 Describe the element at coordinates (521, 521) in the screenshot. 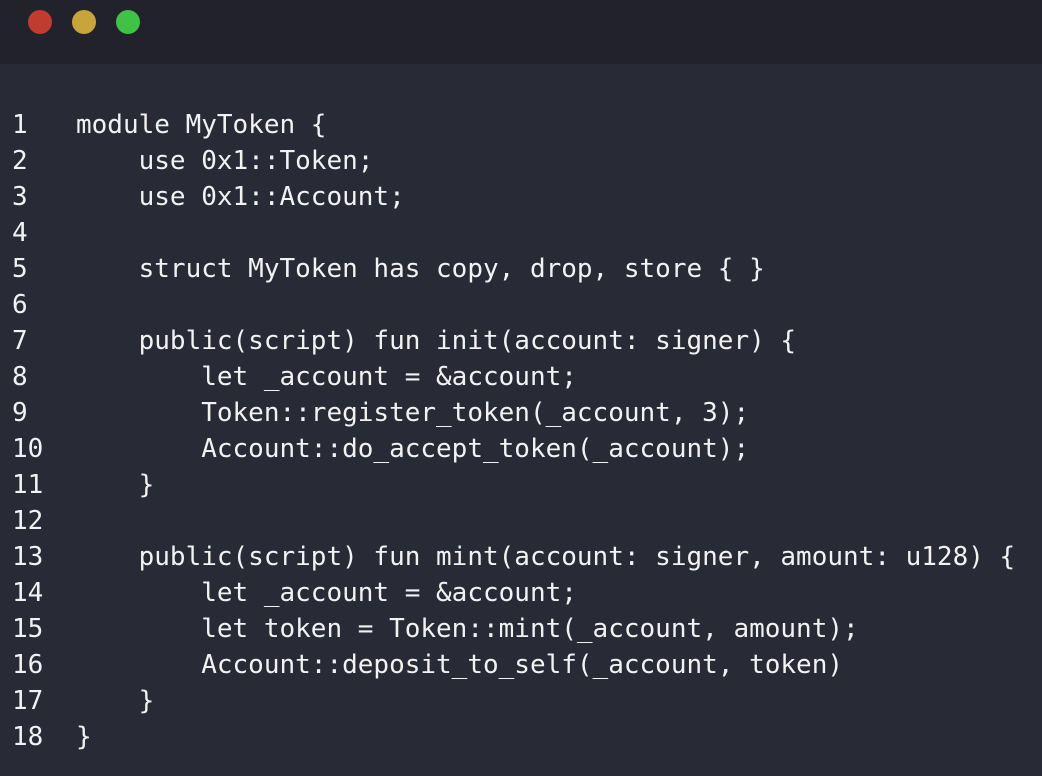

I see `code-line: 12` at that location.